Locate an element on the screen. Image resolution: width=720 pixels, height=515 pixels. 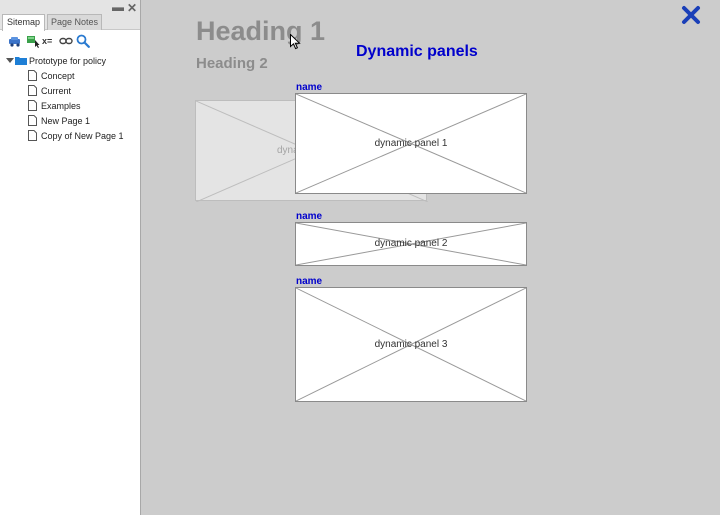
tab-sitemap: Sitemap is located at coordinates (23, 22).